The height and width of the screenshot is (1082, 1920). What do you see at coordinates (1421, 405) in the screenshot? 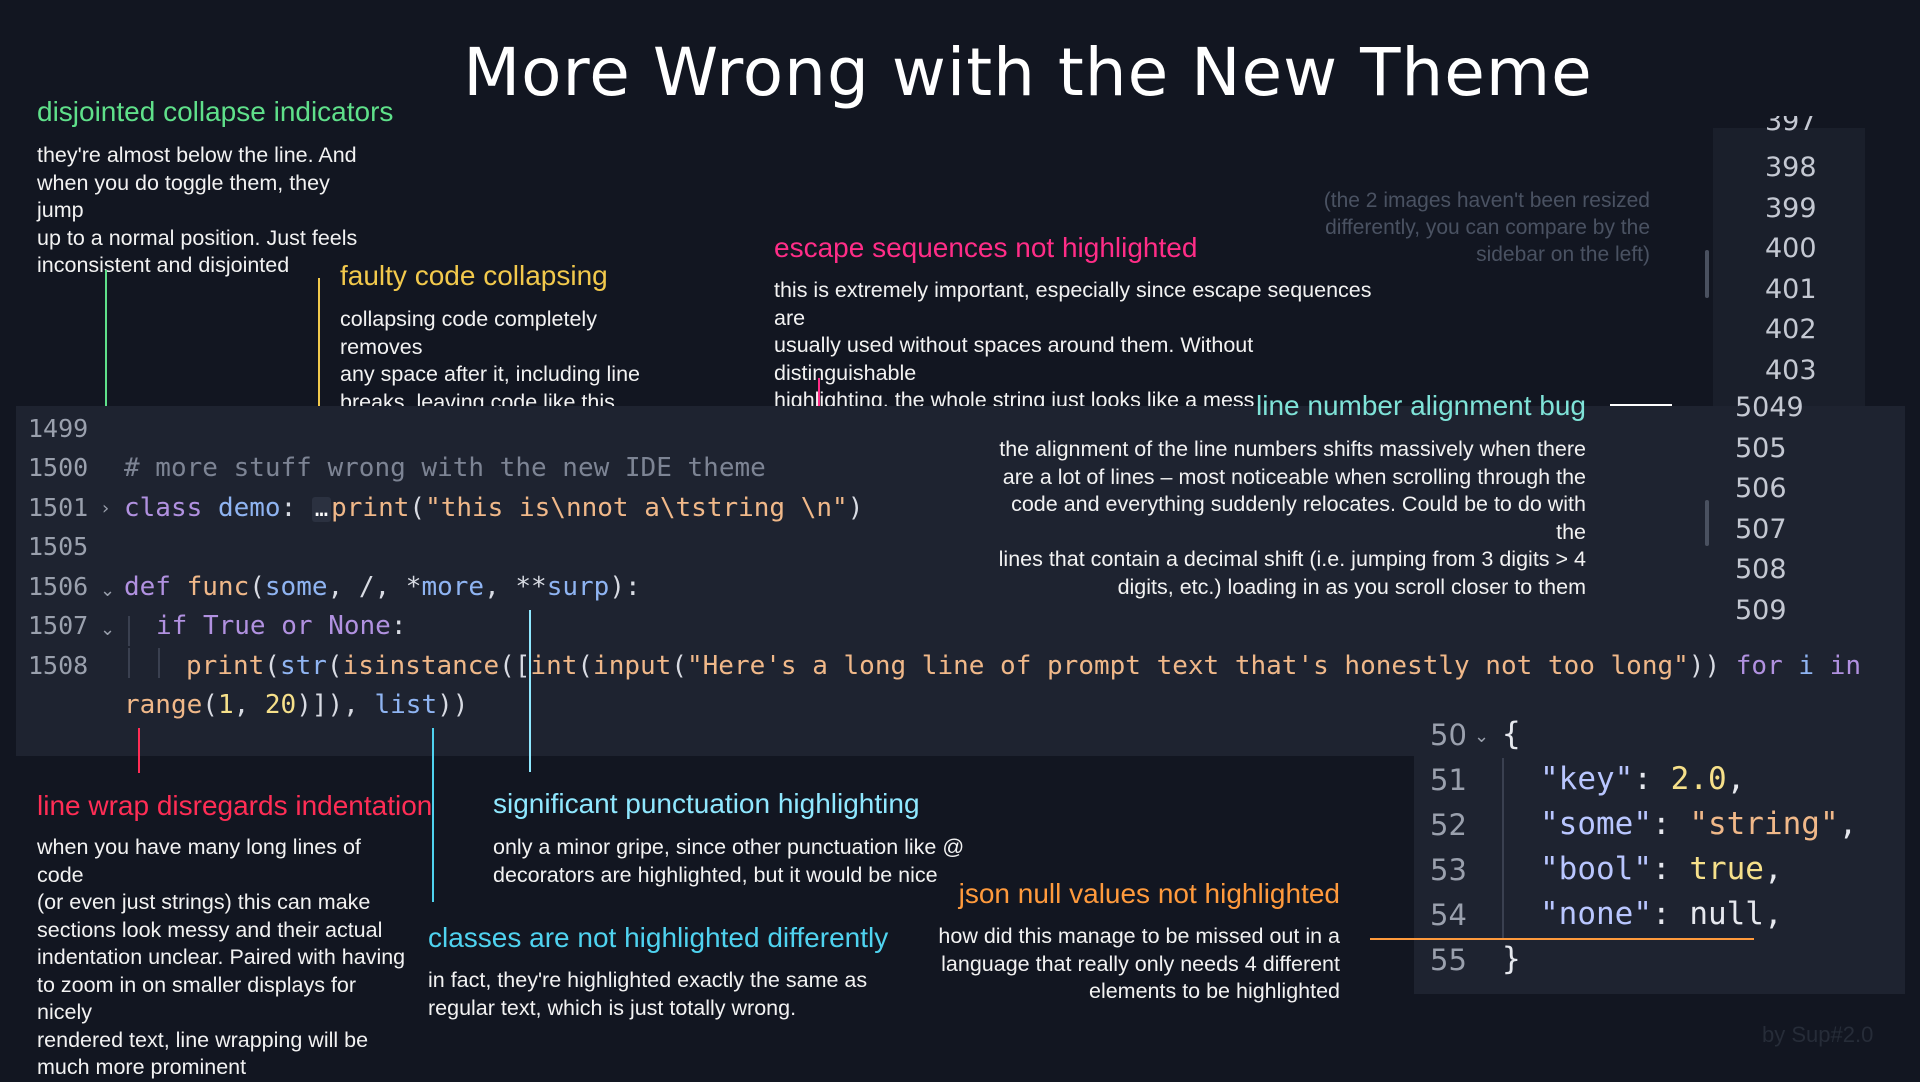
I see `line-number-alignment-heading: line number alignment bug` at bounding box center [1421, 405].